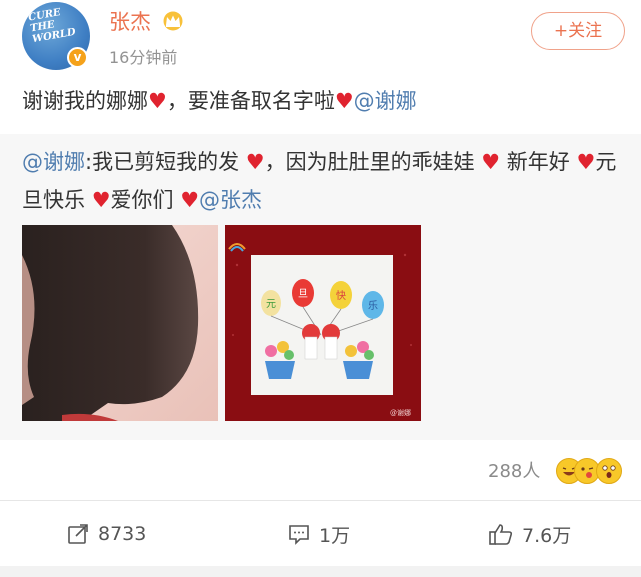 The height and width of the screenshot is (577, 641). Describe the element at coordinates (335, 535) in the screenshot. I see `comment-count: 1万` at that location.